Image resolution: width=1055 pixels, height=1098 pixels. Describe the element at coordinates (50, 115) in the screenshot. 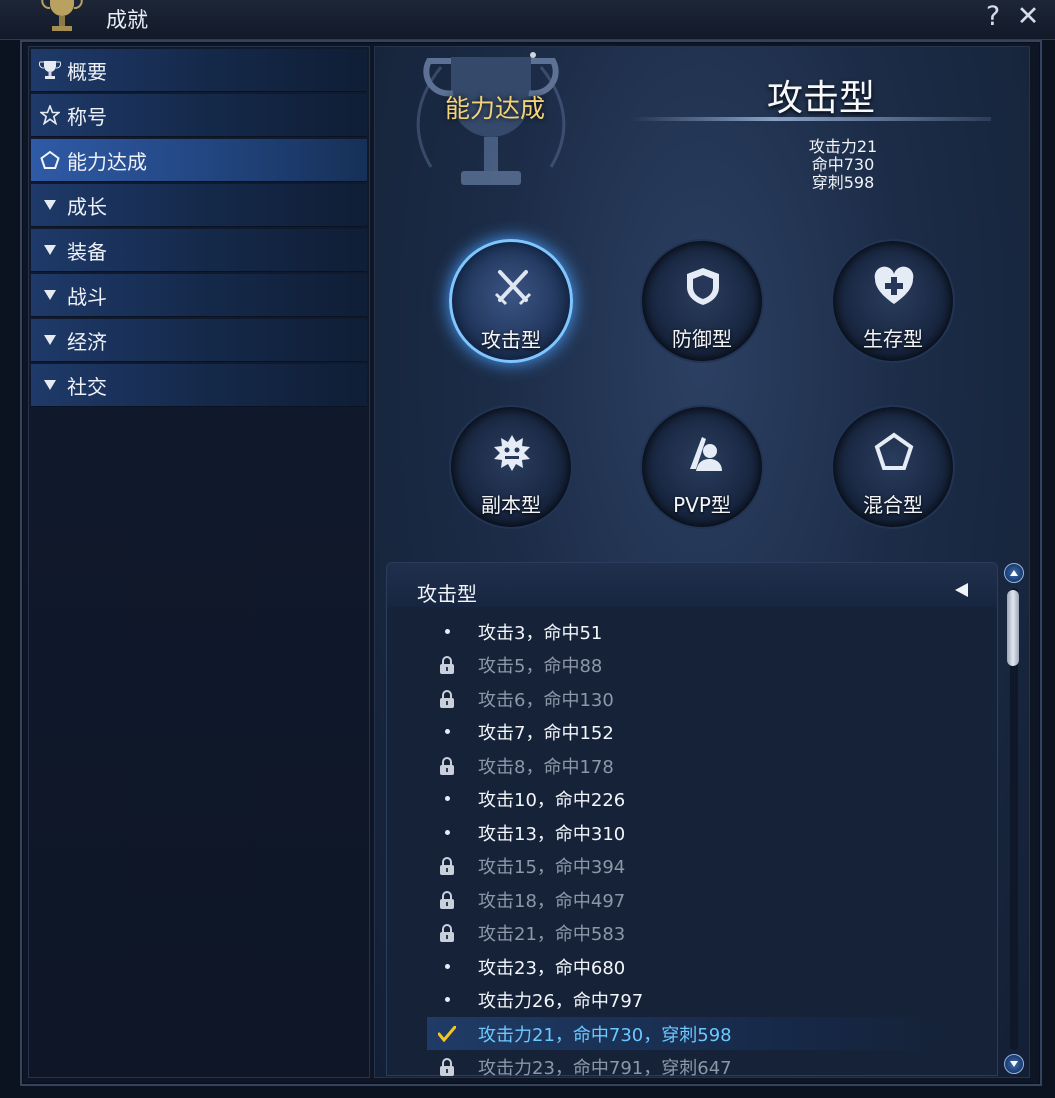

I see `star-icon` at that location.